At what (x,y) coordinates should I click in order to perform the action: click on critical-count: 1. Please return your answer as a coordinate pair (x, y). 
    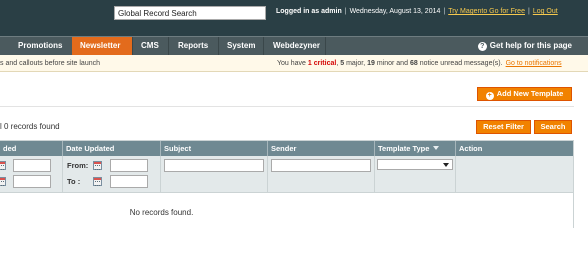
    Looking at the image, I should click on (309, 63).